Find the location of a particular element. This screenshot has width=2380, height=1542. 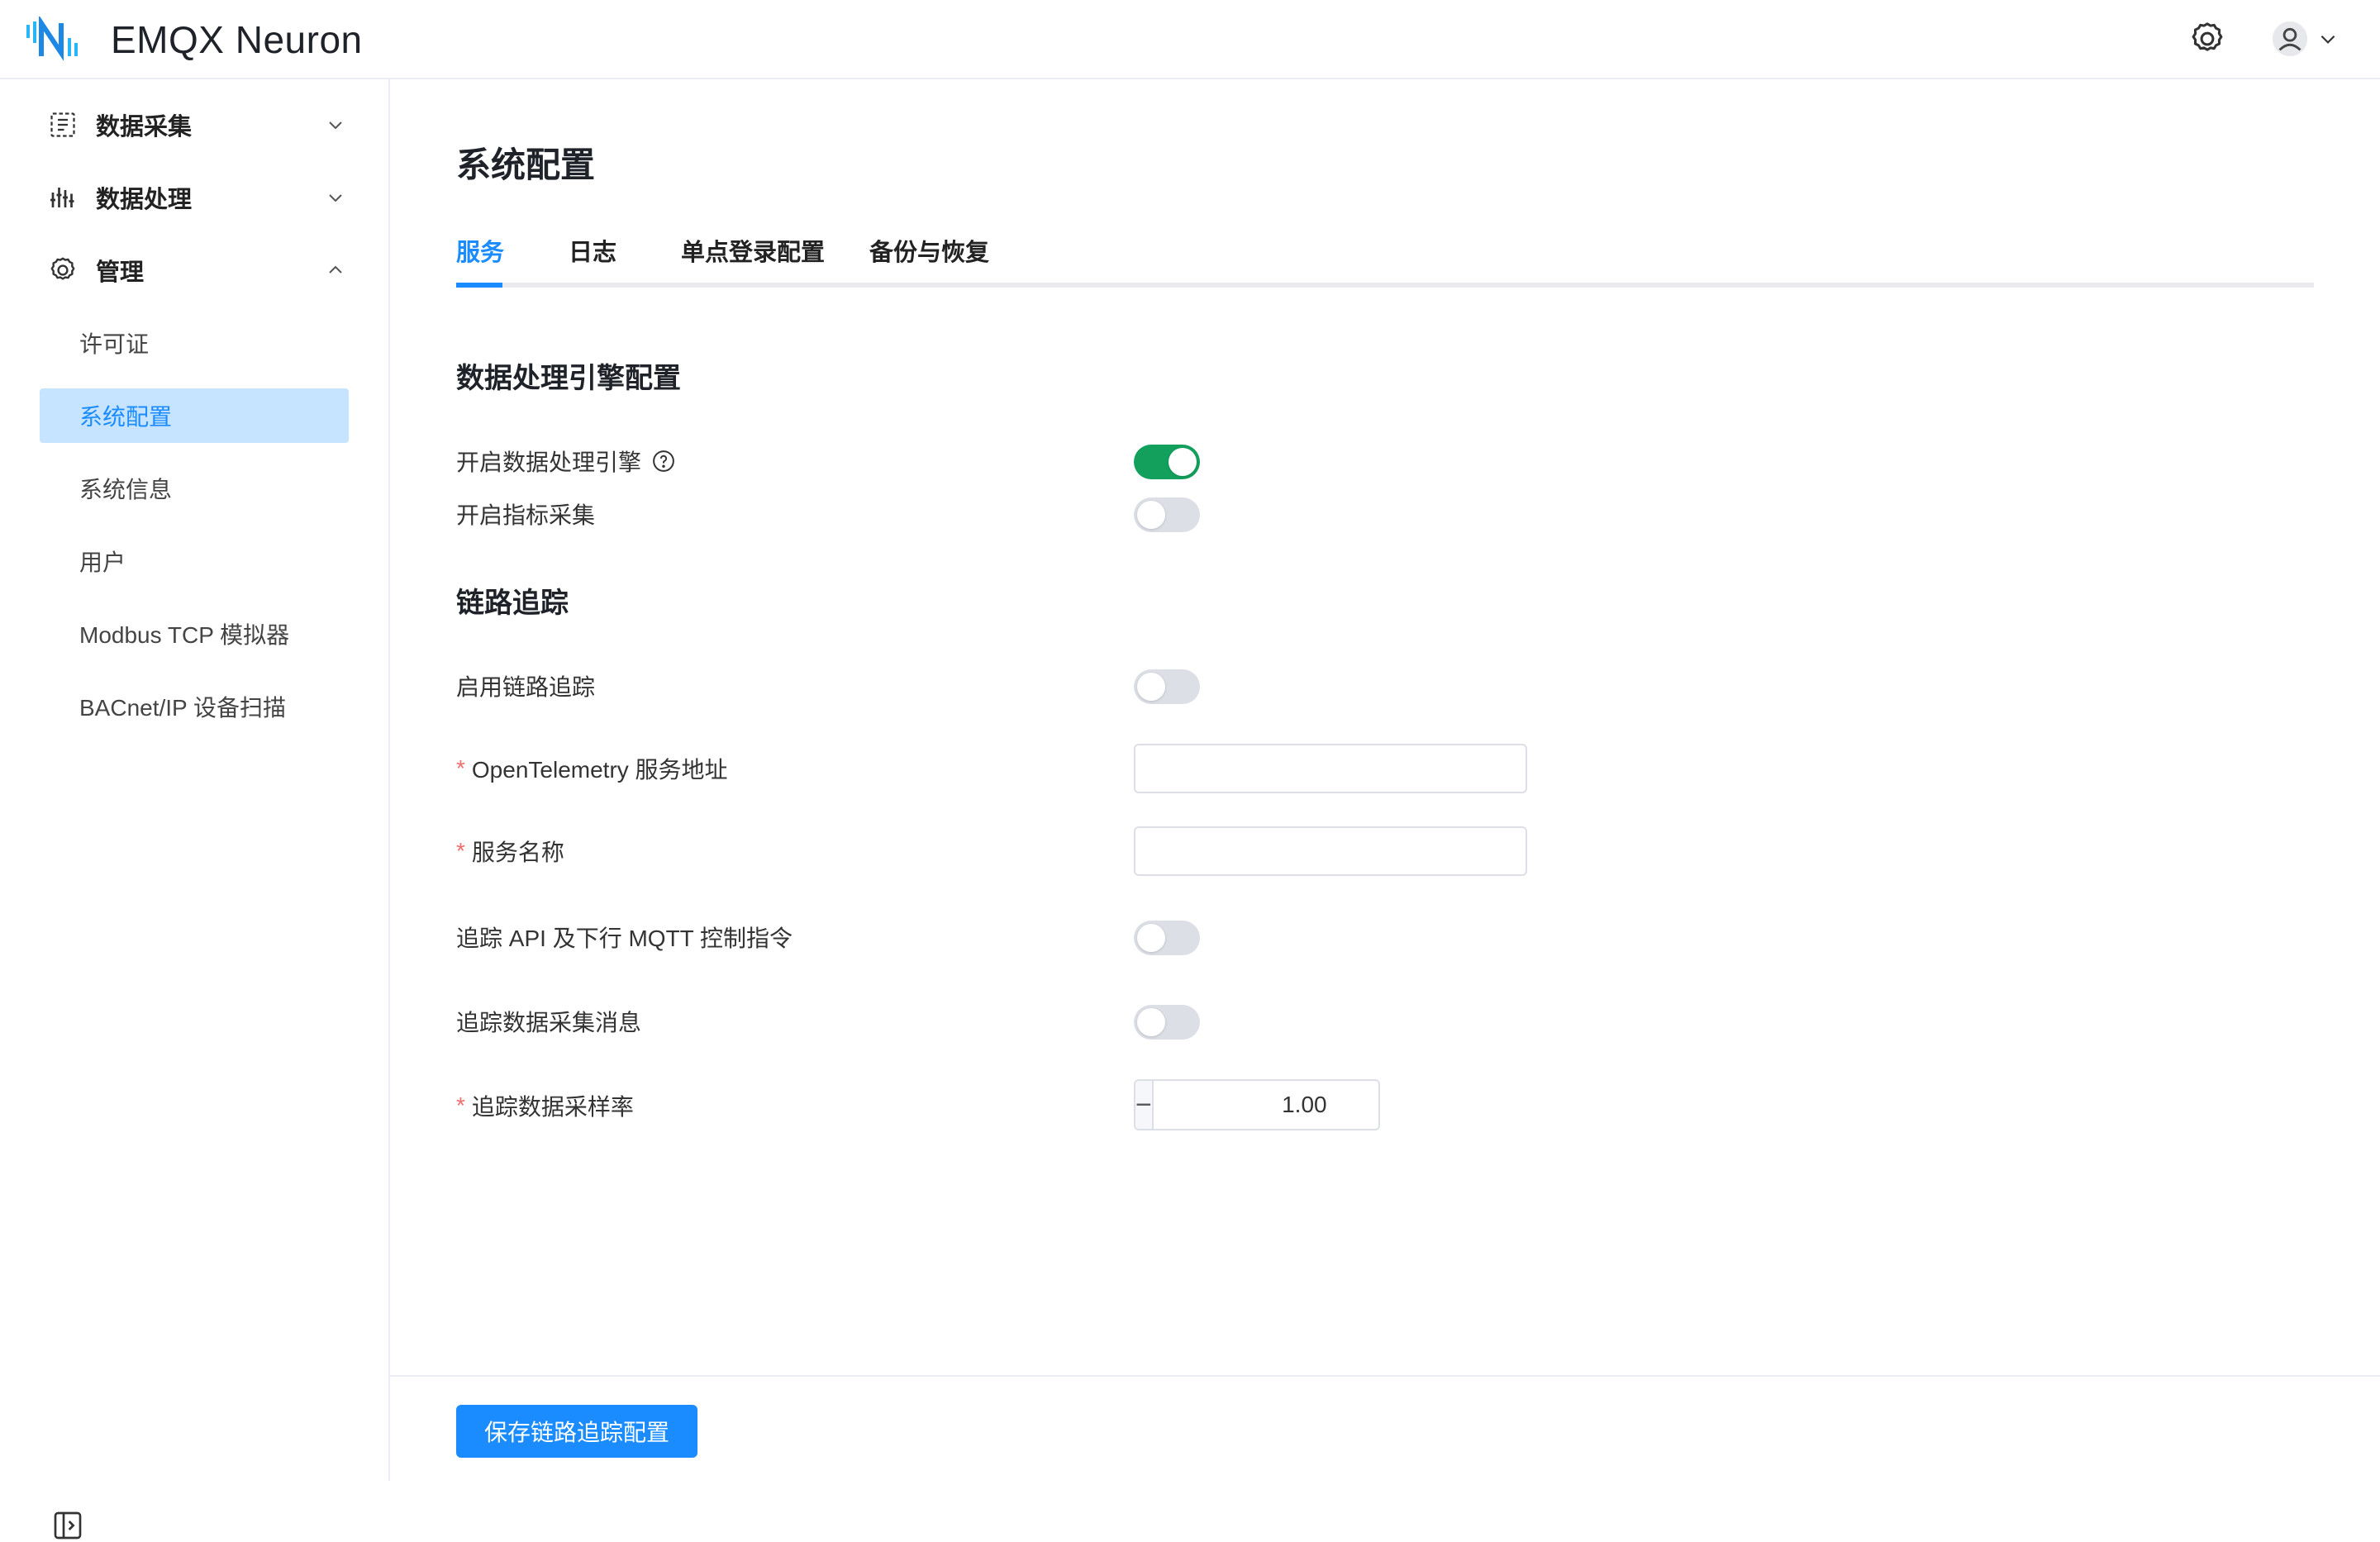

sidebar-item-system-info: 系统信息 is located at coordinates (194, 488).